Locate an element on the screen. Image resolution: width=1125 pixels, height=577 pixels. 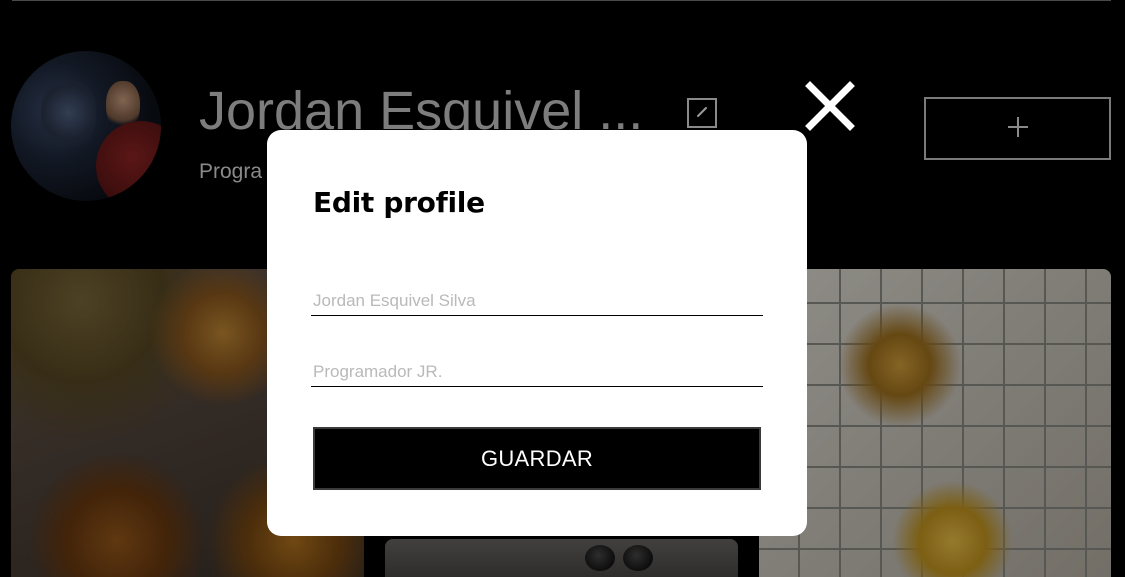
close-icon is located at coordinates (830, 109).